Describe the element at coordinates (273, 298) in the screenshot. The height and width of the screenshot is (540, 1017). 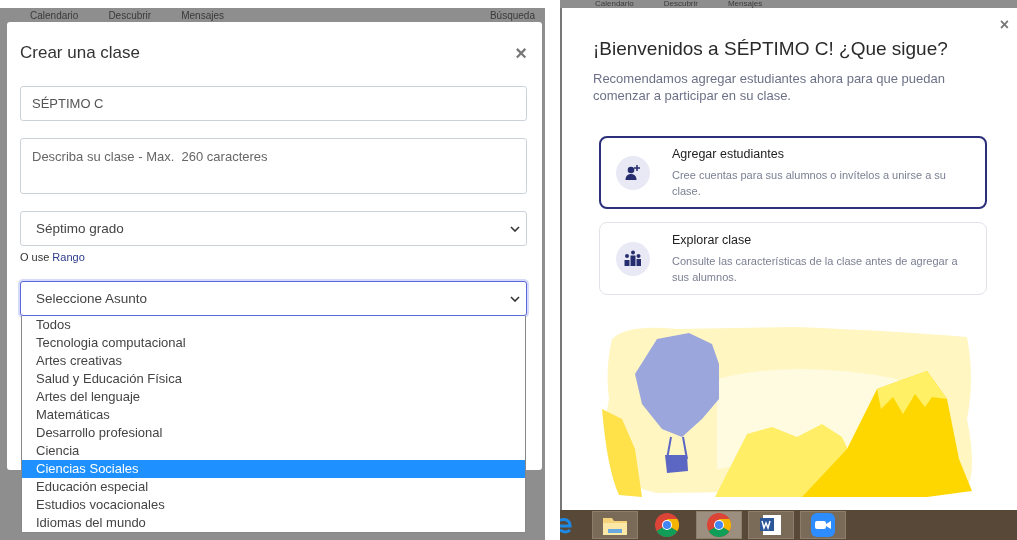
I see `subject-select: Seleccione Asunto` at that location.